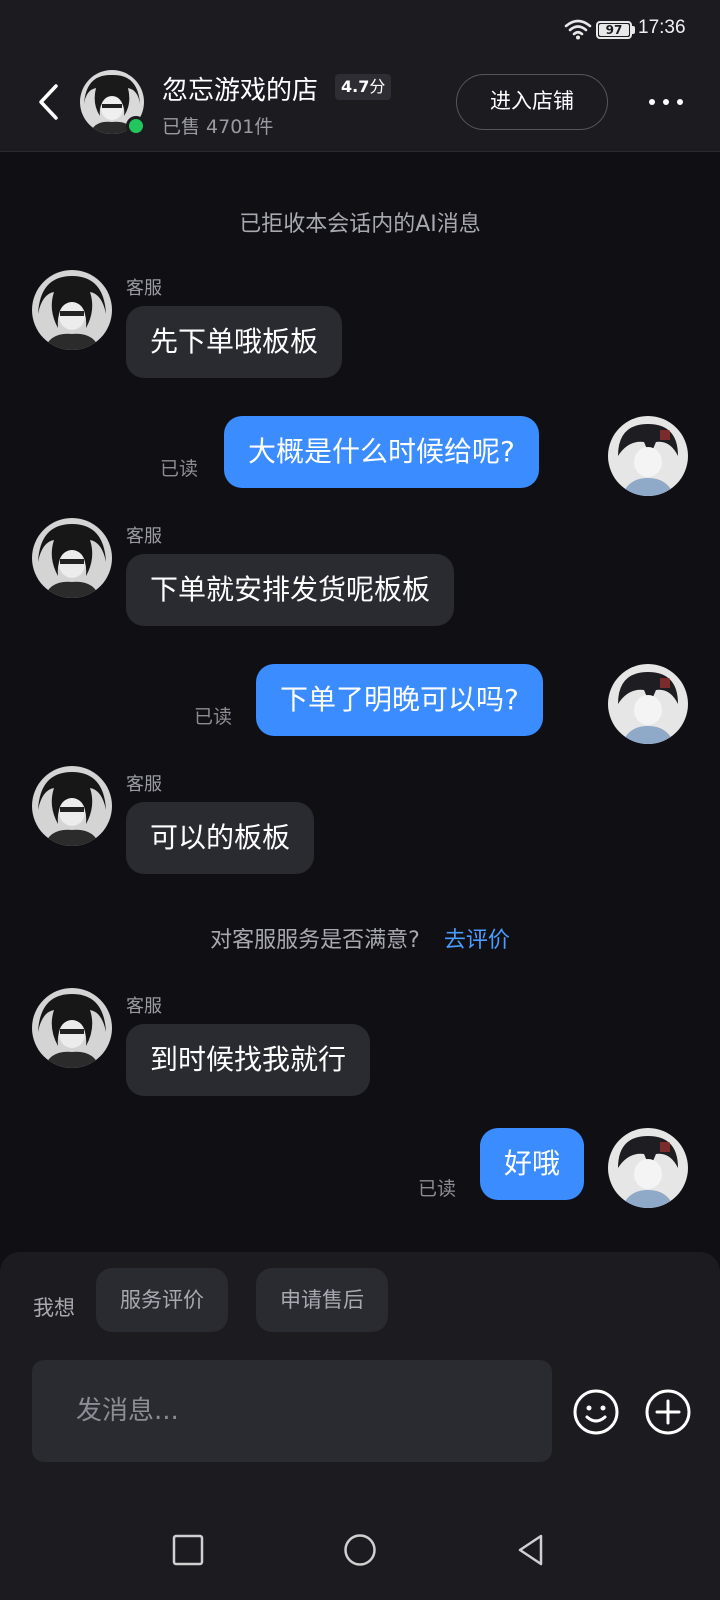  Describe the element at coordinates (477, 940) in the screenshot. I see `rate-service-link: 去评价` at that location.